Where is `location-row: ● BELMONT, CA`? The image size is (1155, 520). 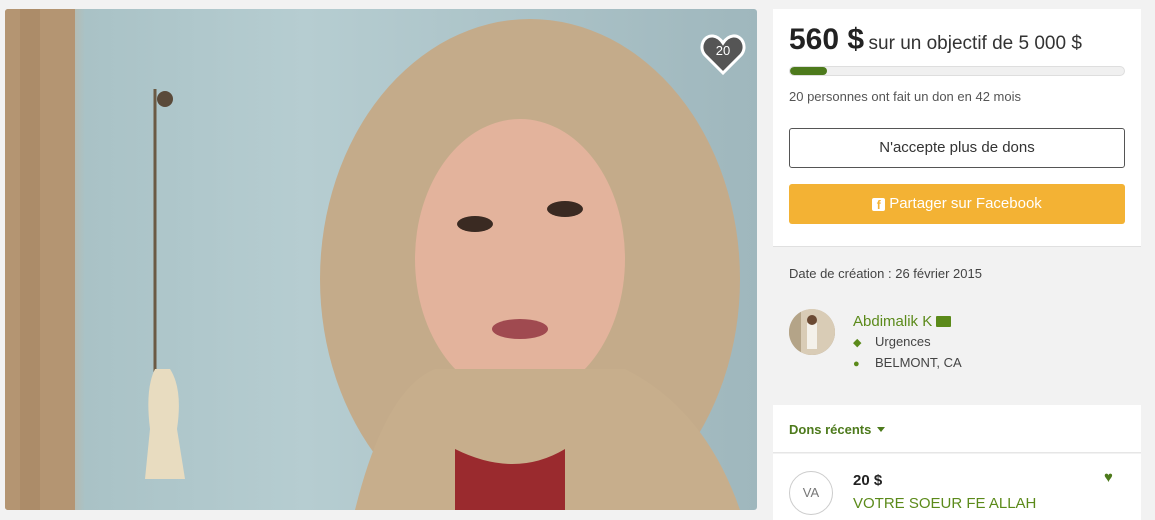 location-row: ● BELMONT, CA is located at coordinates (907, 362).